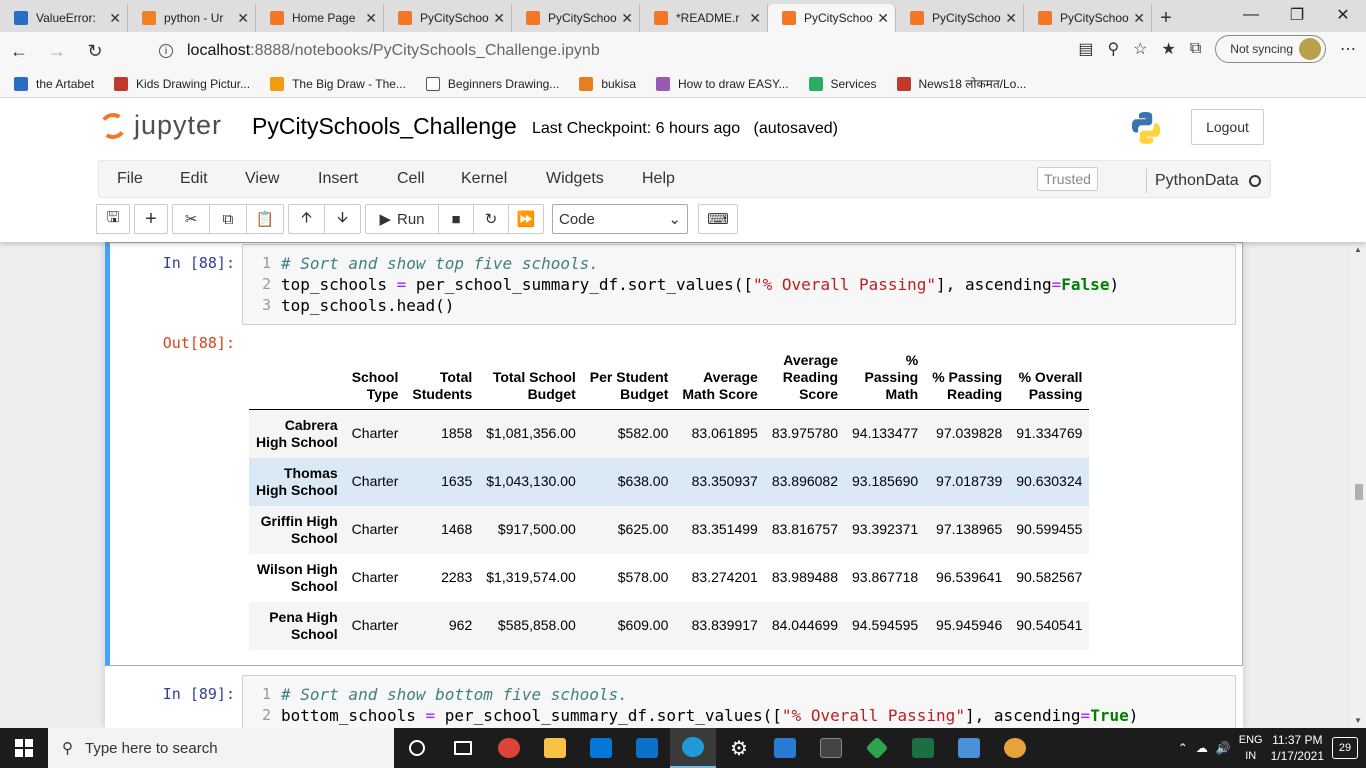  Describe the element at coordinates (831, 748) in the screenshot. I see `terminal-icon` at that location.